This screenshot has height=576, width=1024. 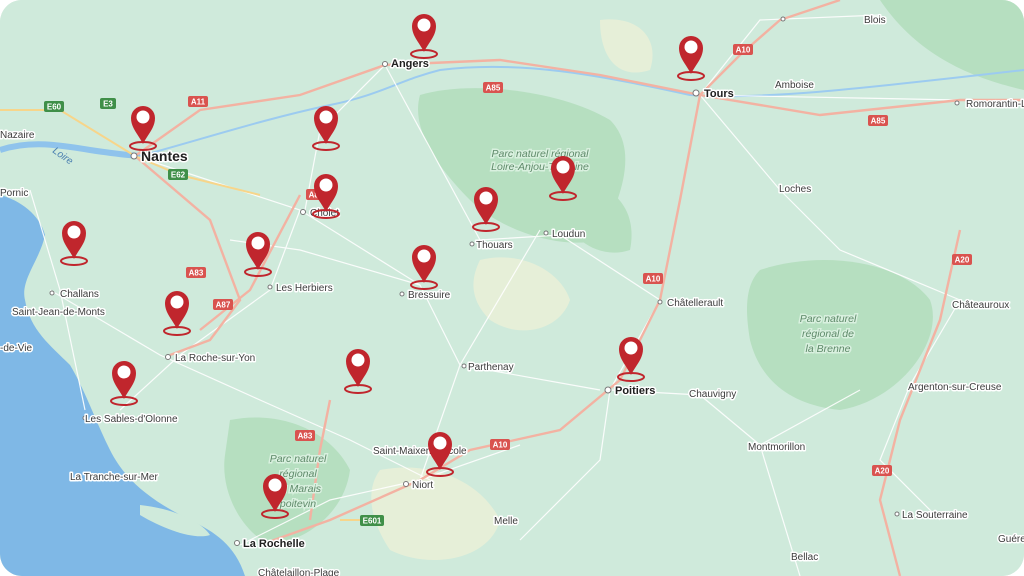 What do you see at coordinates (274, 544) in the screenshot?
I see `town-la-rochelle: La Rochelle` at bounding box center [274, 544].